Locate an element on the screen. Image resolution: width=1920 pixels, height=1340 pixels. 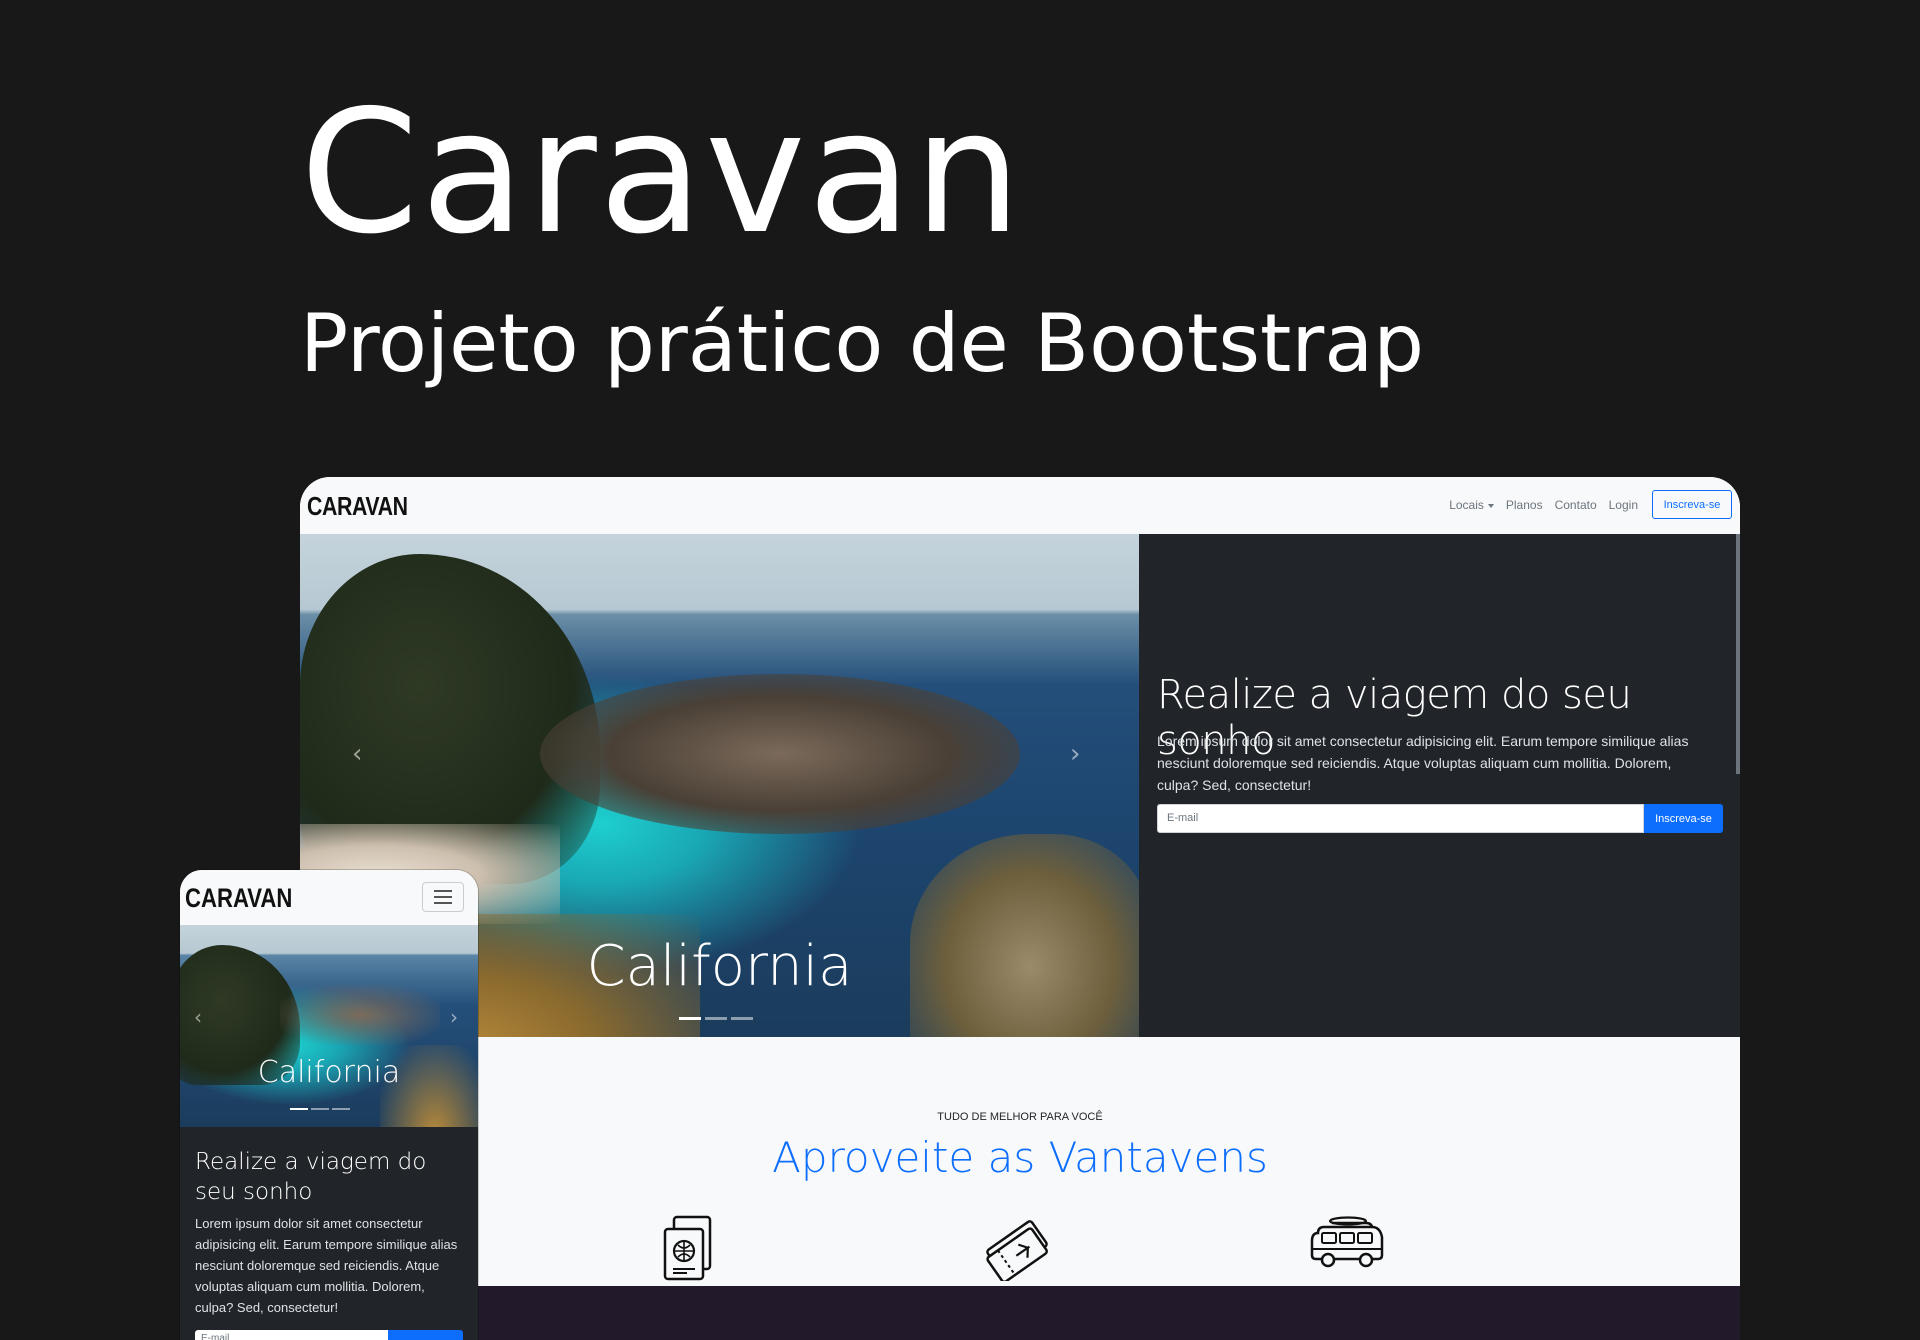
nav-planos: Planos is located at coordinates (1524, 505).